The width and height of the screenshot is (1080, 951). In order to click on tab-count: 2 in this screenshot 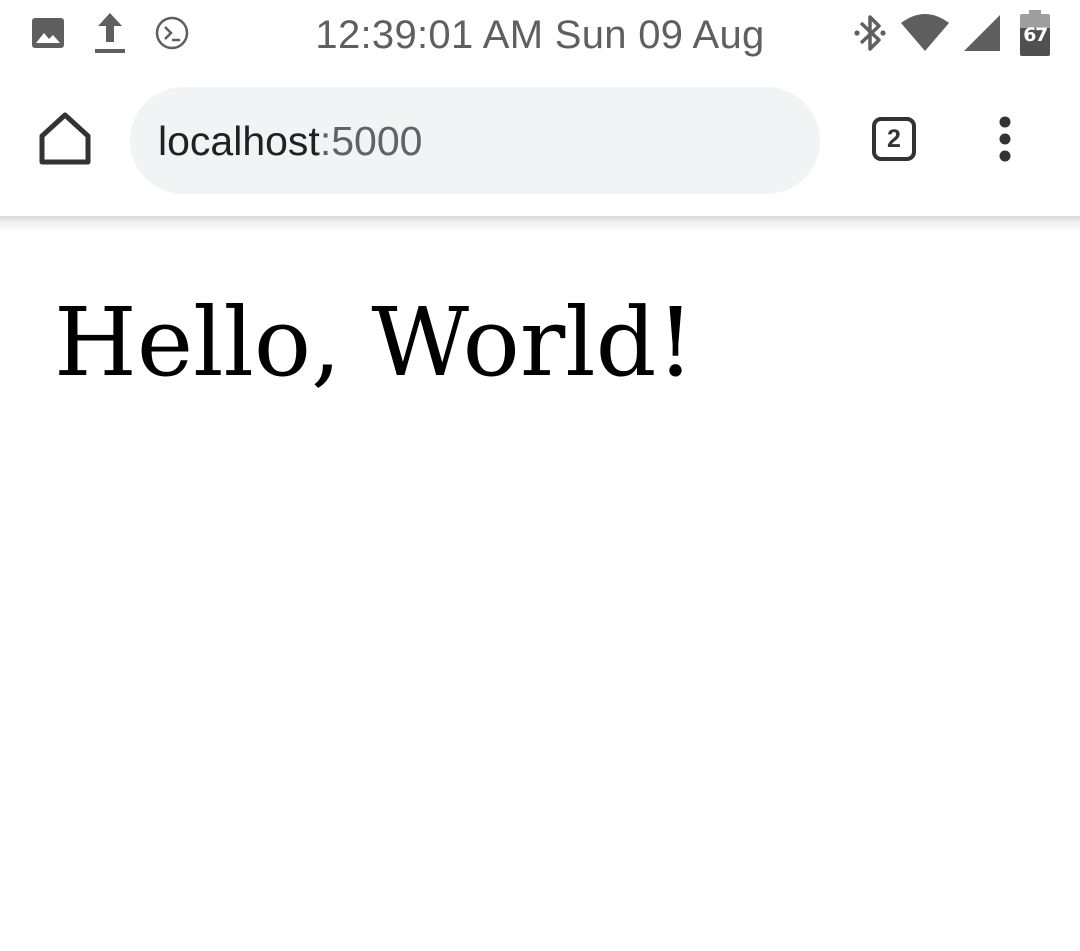, I will do `click(894, 139)`.